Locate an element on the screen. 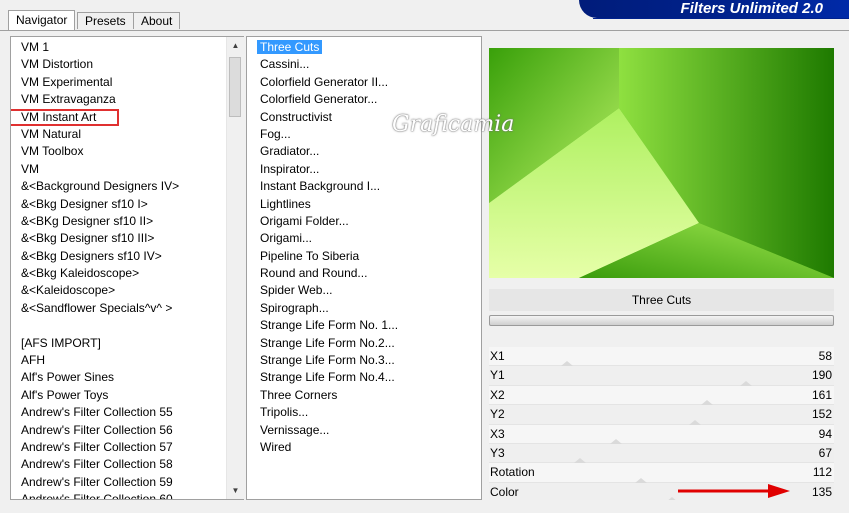  param-row-x2: X2 161 is located at coordinates (661, 395).